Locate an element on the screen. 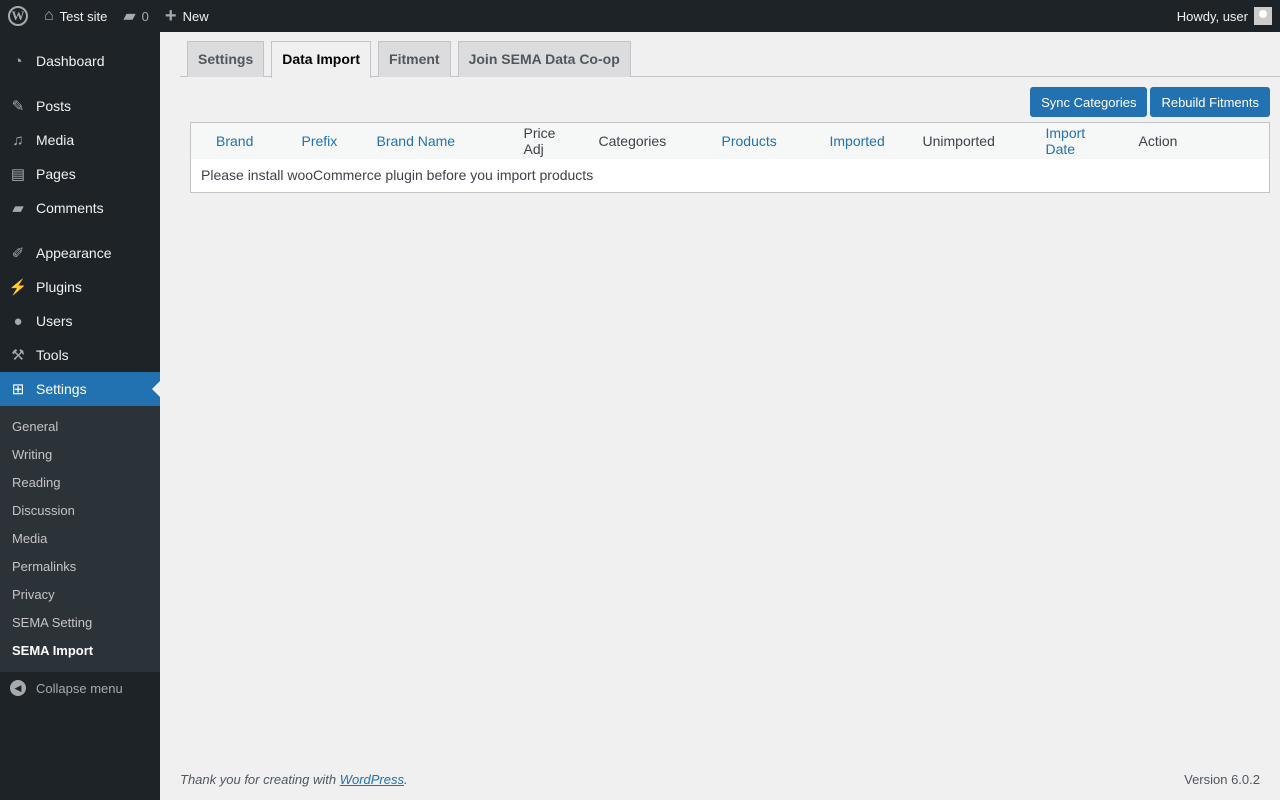  action-buttons: Sync Categories Rebuild Fitments is located at coordinates (730, 97).